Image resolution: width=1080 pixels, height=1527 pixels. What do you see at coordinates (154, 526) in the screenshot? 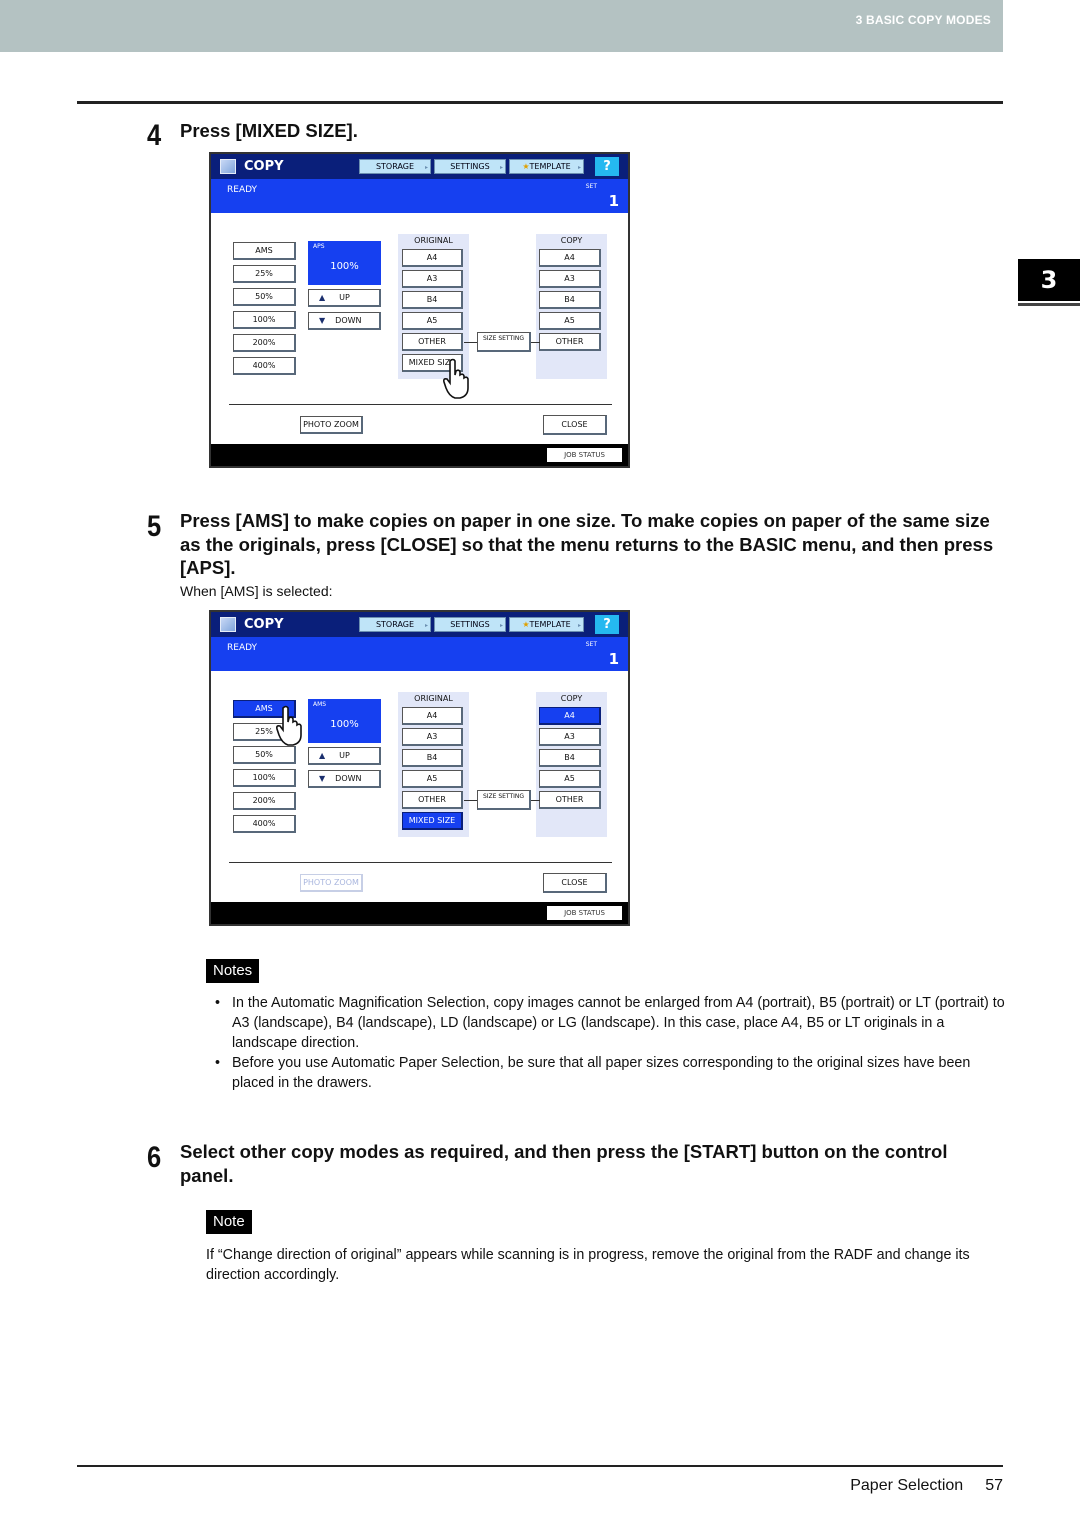
I see `step-number: 5` at bounding box center [154, 526].